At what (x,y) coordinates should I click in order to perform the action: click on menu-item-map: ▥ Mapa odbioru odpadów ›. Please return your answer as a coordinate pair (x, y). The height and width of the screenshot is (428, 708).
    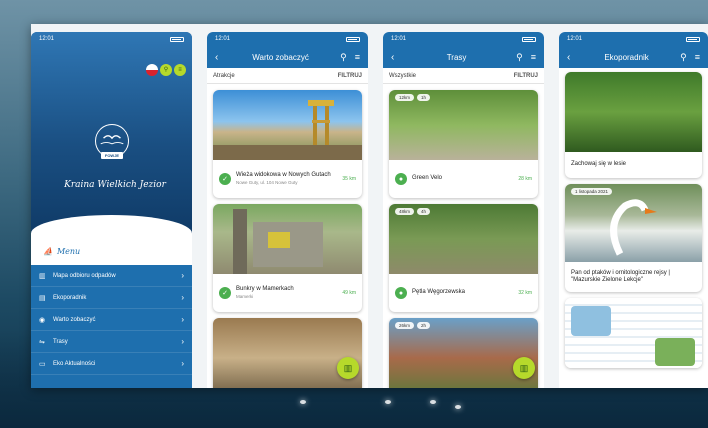
    Looking at the image, I should click on (111, 276).